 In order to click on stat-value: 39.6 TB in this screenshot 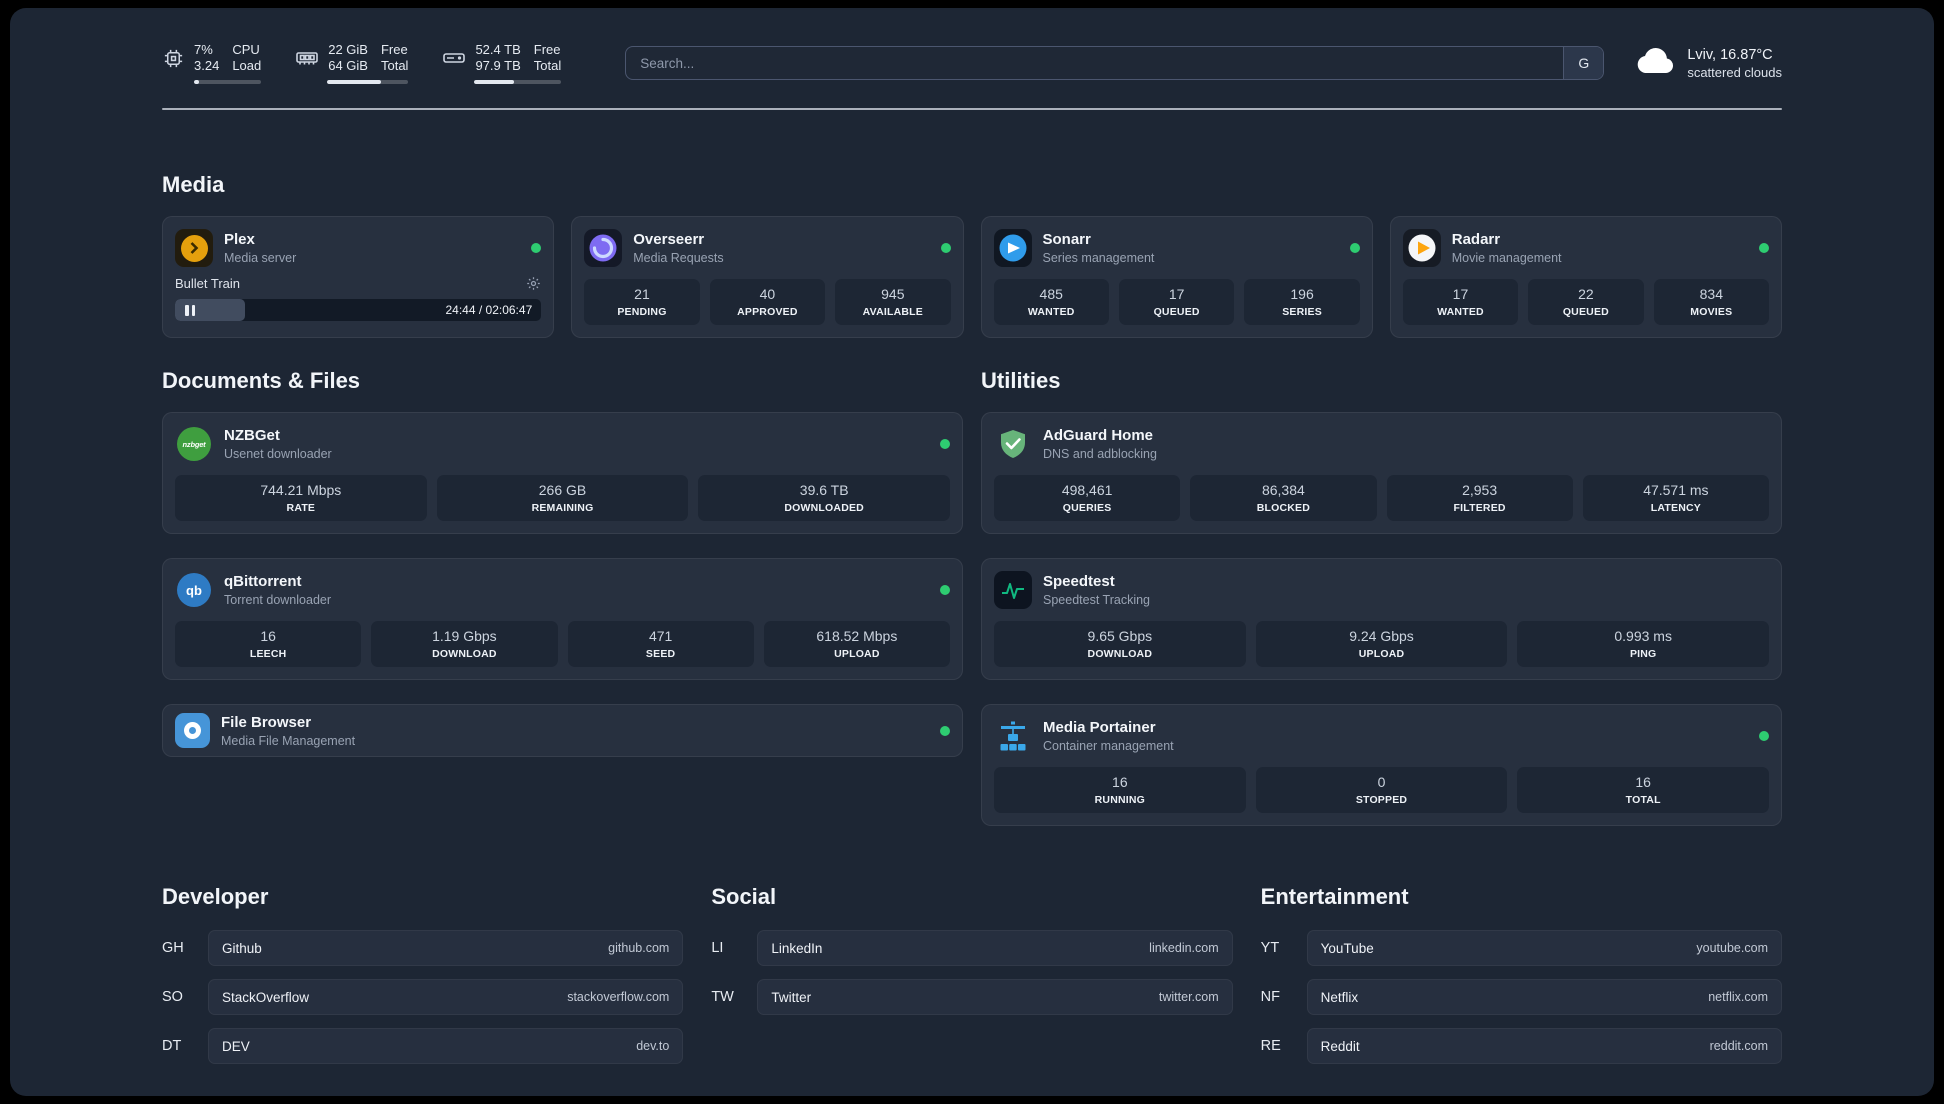, I will do `click(824, 490)`.